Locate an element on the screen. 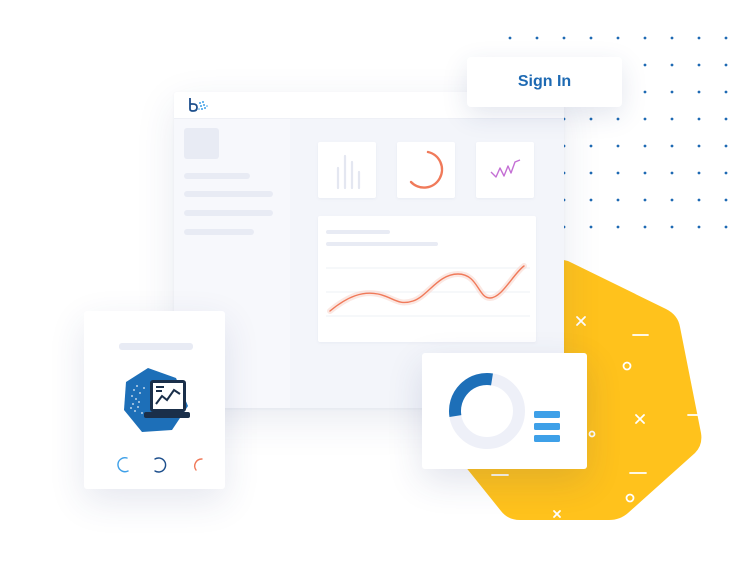 Image resolution: width=729 pixels, height=577 pixels. line-chart-card is located at coordinates (427, 279).